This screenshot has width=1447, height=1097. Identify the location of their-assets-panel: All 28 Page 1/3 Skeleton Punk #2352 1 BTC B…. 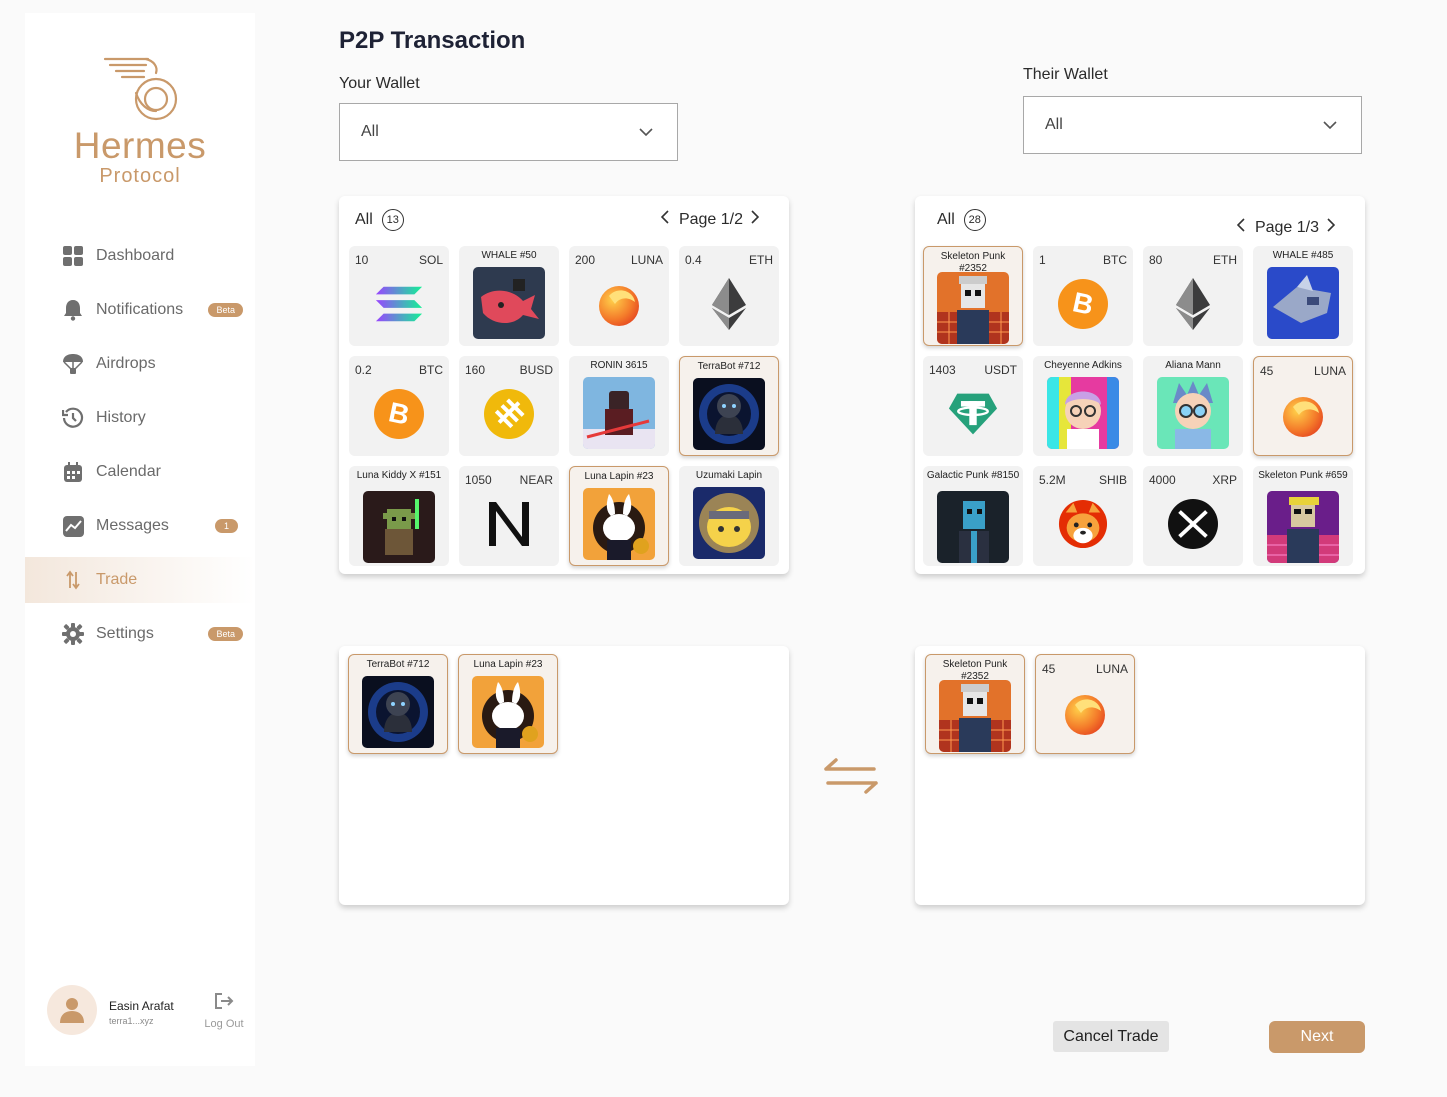
(1140, 385).